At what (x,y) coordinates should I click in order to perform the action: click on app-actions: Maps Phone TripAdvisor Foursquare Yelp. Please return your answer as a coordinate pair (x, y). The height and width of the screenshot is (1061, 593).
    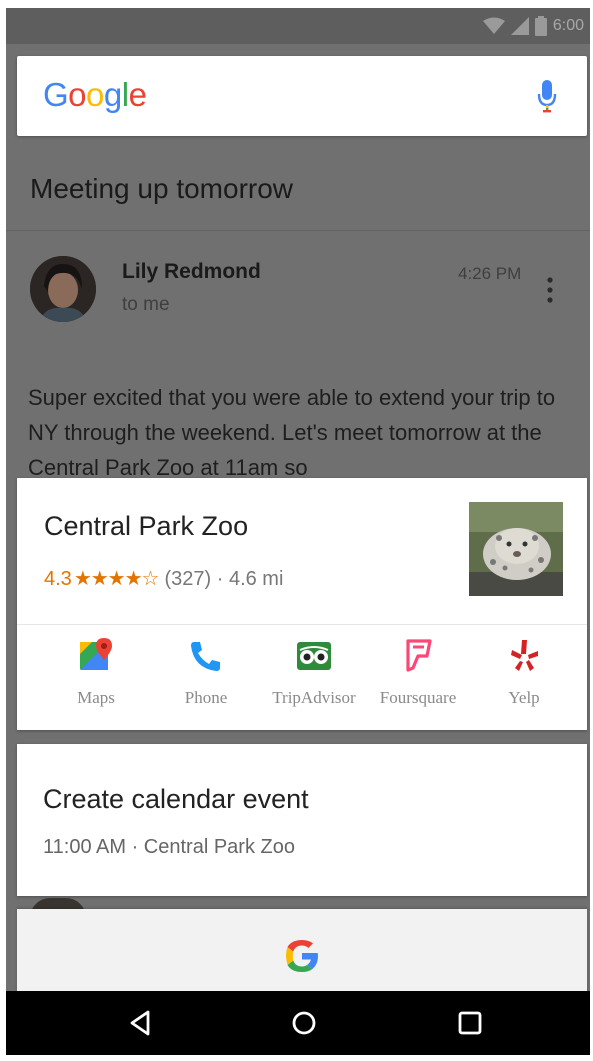
    Looking at the image, I should click on (302, 678).